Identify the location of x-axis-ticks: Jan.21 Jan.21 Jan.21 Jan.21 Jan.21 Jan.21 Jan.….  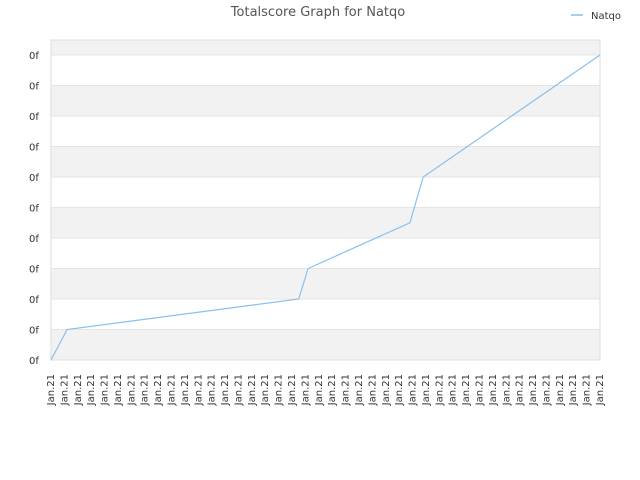
(326, 390).